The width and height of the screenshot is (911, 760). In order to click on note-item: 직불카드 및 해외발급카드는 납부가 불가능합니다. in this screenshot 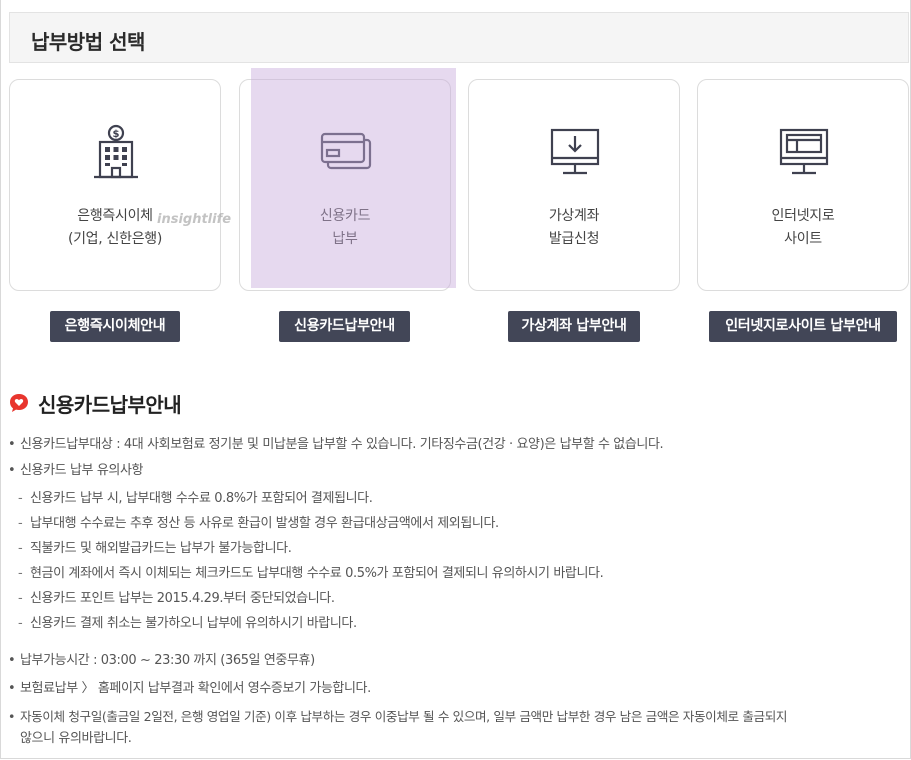, I will do `click(155, 549)`.